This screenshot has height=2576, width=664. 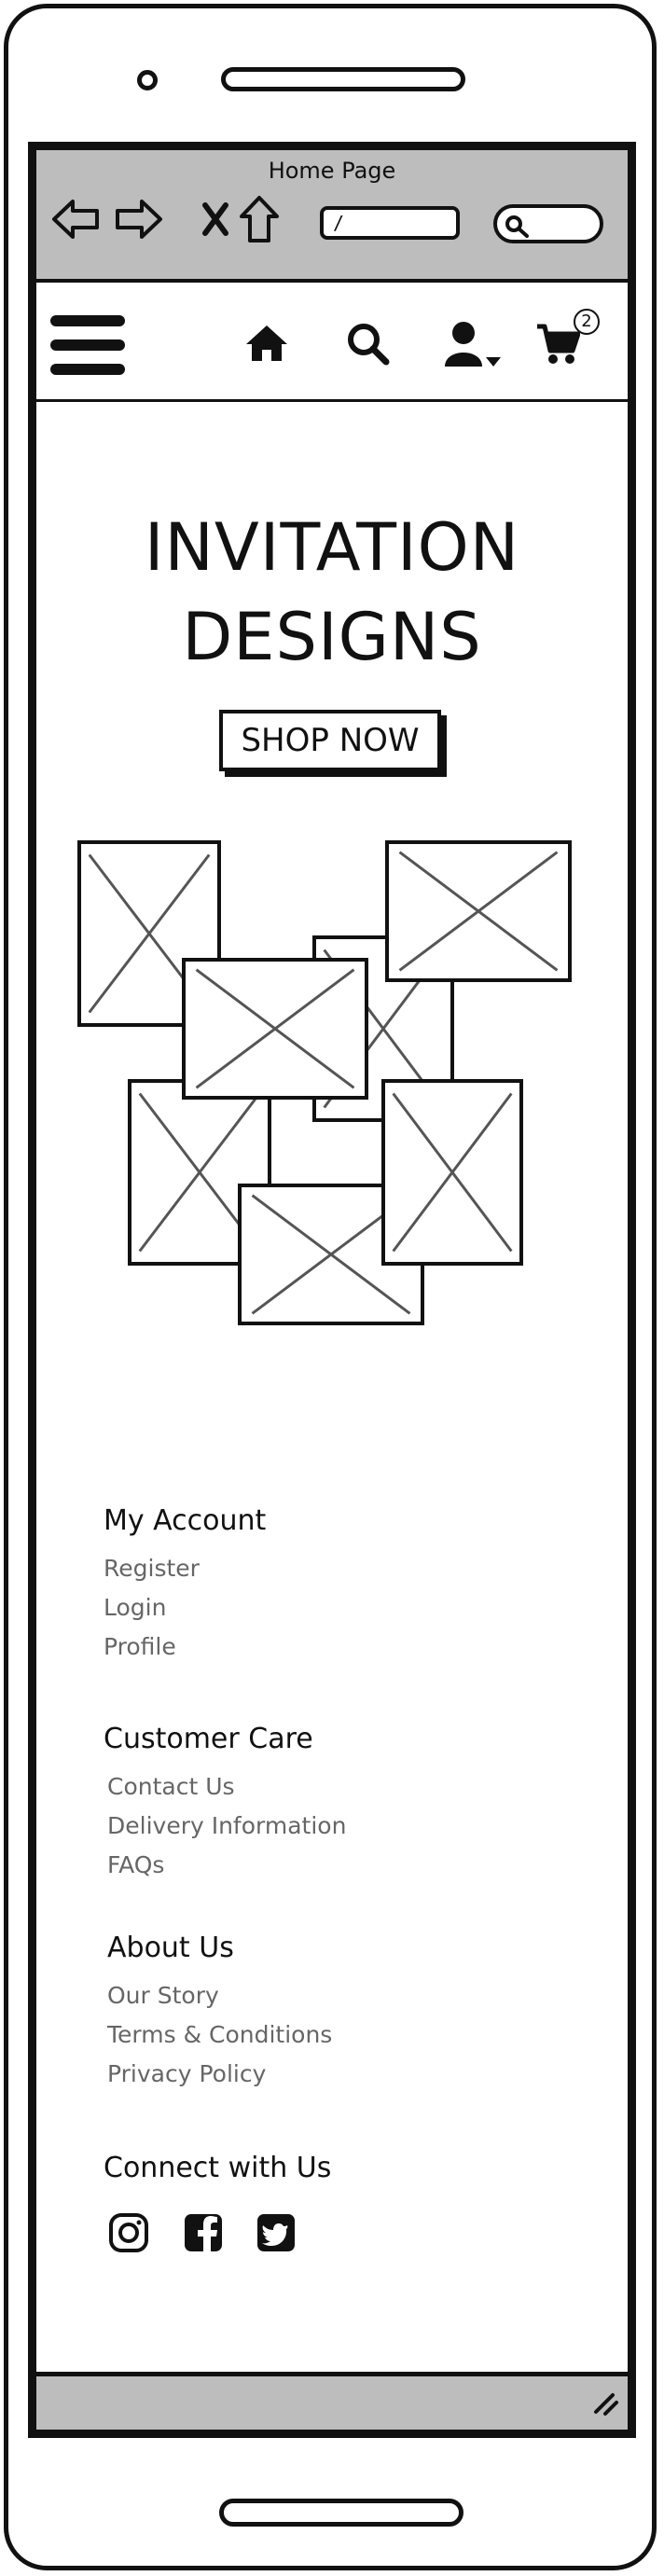 What do you see at coordinates (218, 2168) in the screenshot?
I see `footer-heading-connect: Connect with Us` at bounding box center [218, 2168].